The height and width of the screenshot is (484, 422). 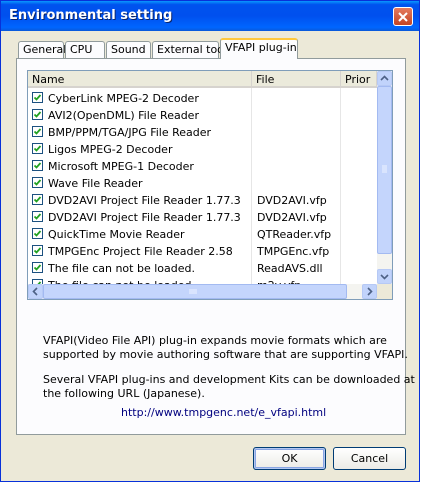 I want to click on tab-general: General, so click(x=42, y=50).